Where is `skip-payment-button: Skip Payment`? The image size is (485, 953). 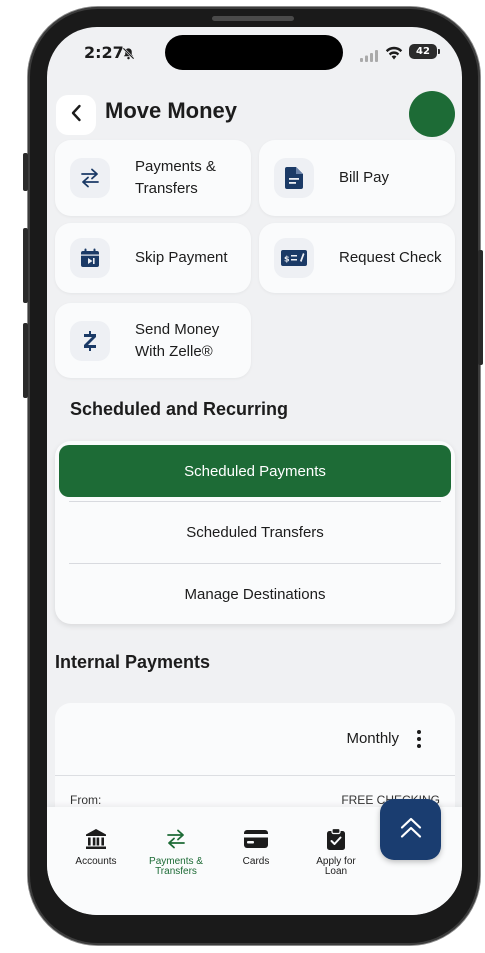 skip-payment-button: Skip Payment is located at coordinates (153, 258).